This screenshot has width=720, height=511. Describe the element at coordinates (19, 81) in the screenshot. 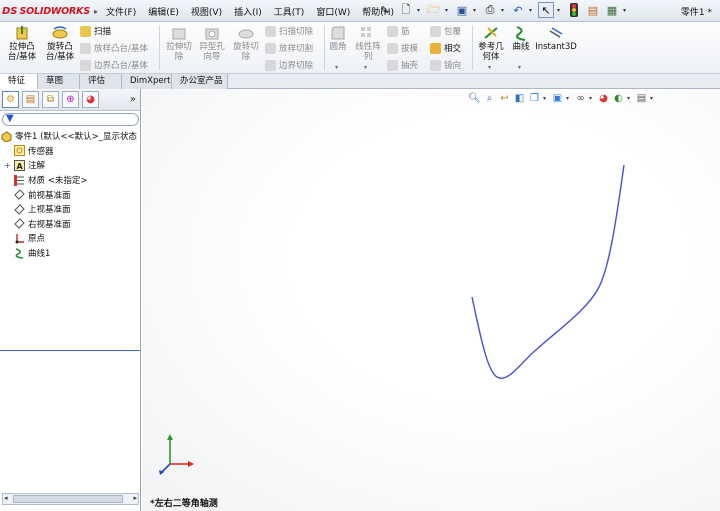

I see `tab-features: 特征` at that location.